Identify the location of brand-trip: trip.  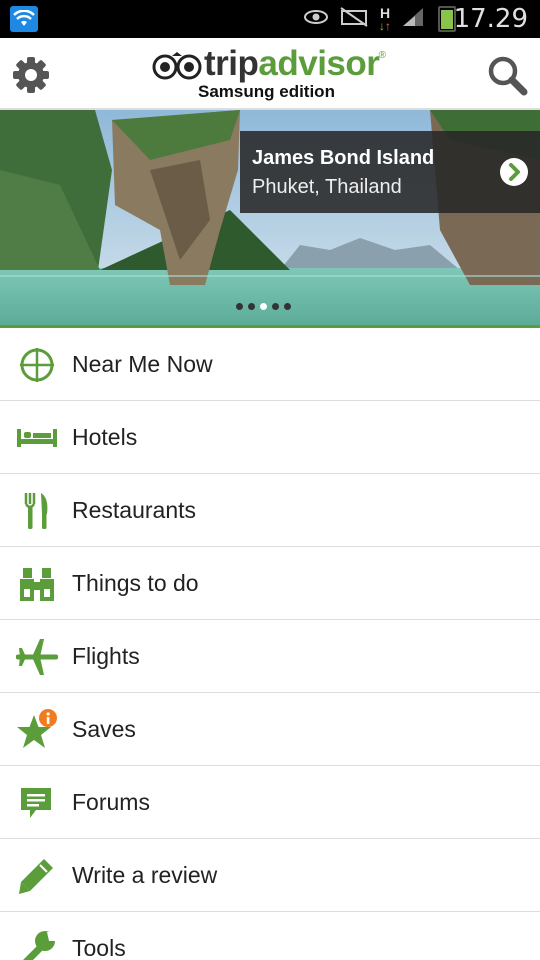
(231, 63).